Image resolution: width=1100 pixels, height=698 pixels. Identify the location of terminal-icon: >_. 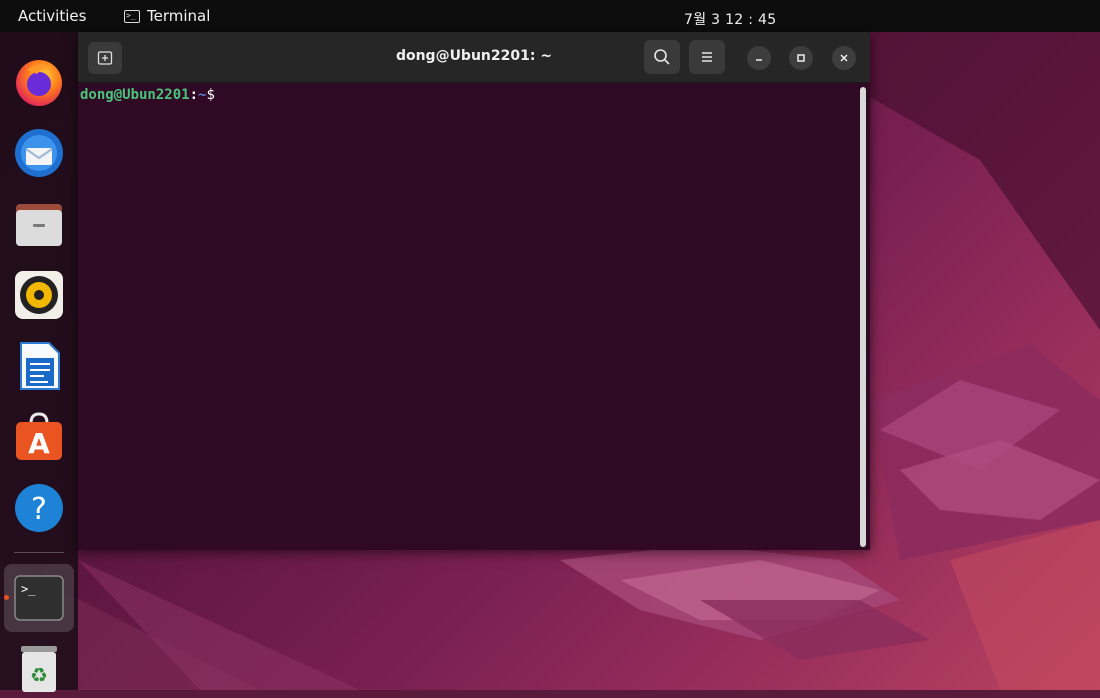
(39, 598).